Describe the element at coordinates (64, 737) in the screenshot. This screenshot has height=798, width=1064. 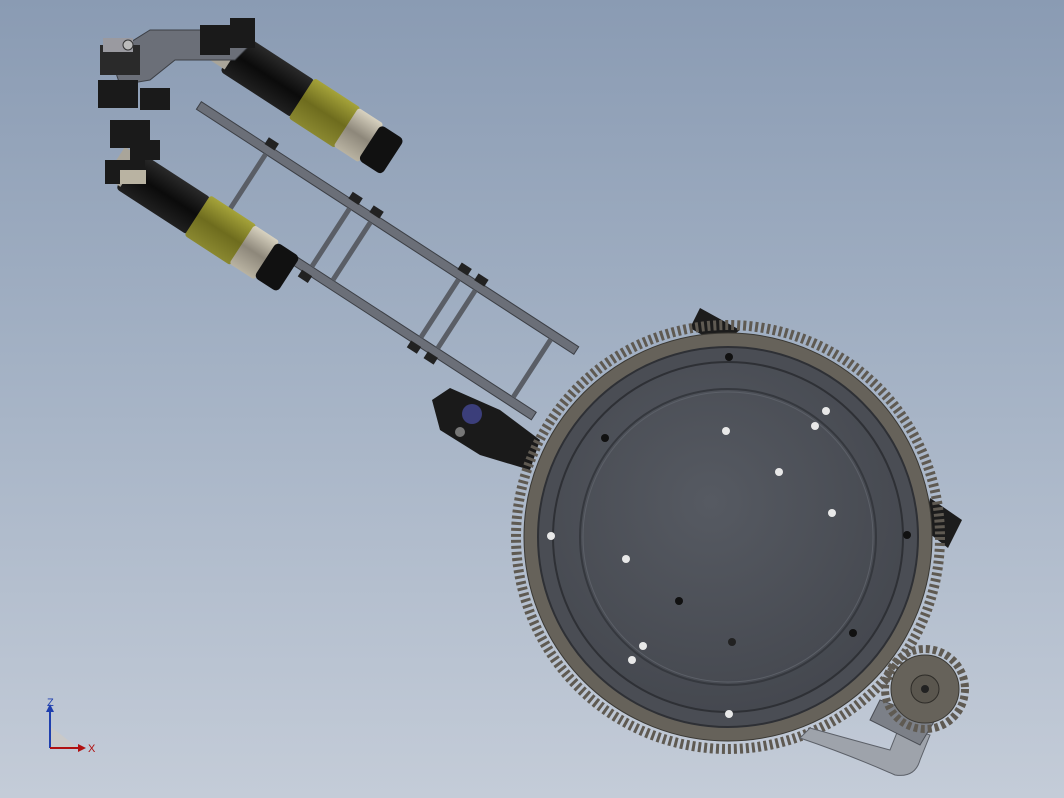
I see `triad-plane` at that location.